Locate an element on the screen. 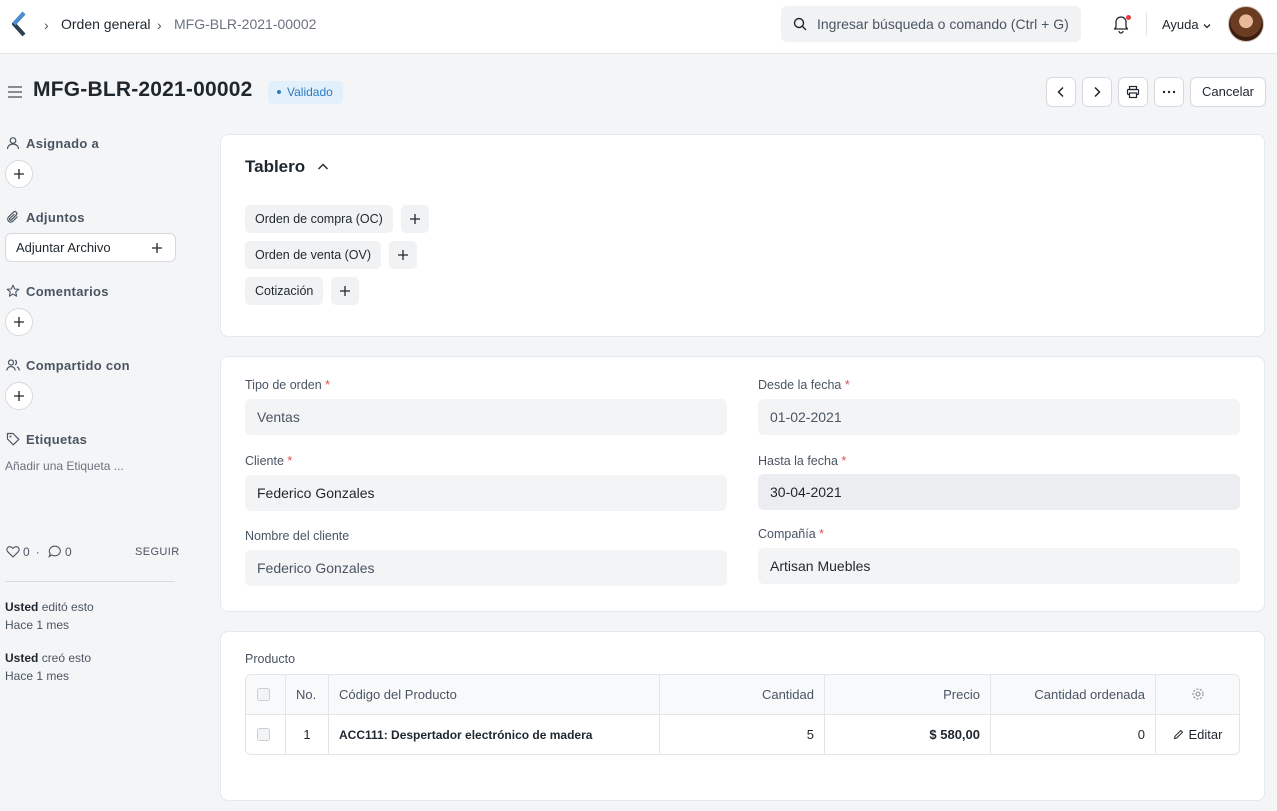 The height and width of the screenshot is (811, 1277). add-comment-button is located at coordinates (19, 322).